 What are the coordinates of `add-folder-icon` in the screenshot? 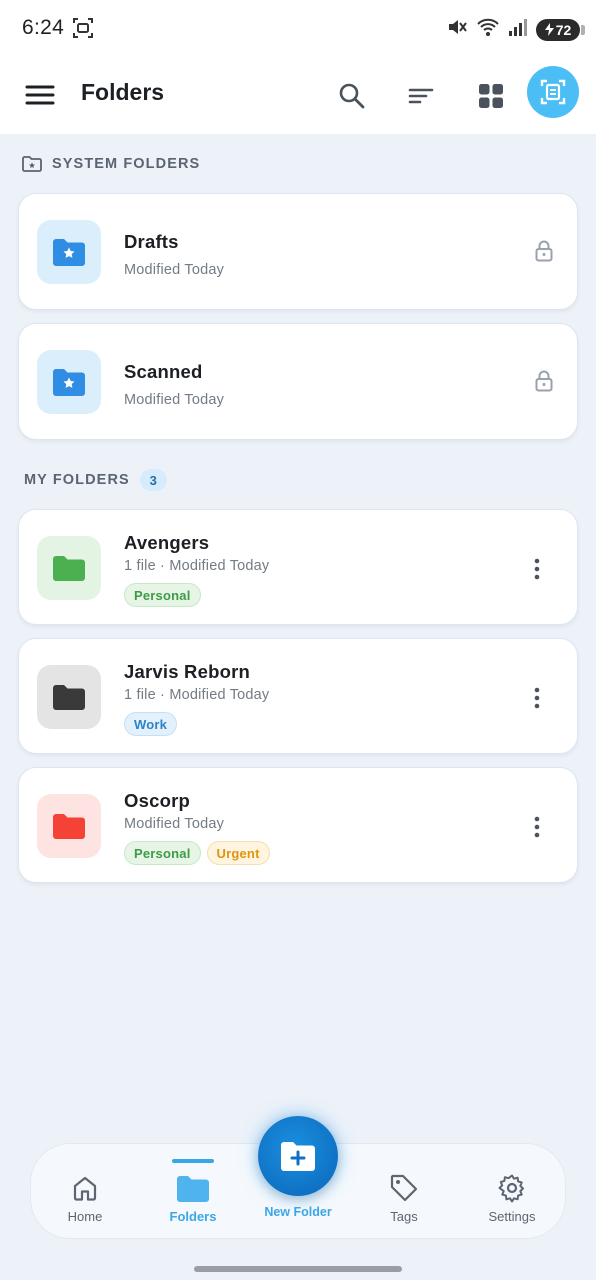 It's located at (298, 1156).